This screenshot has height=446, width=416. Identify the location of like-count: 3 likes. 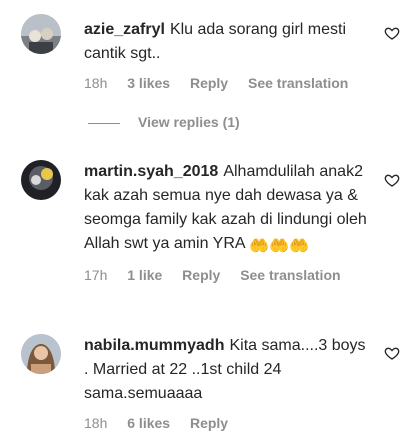
(148, 83).